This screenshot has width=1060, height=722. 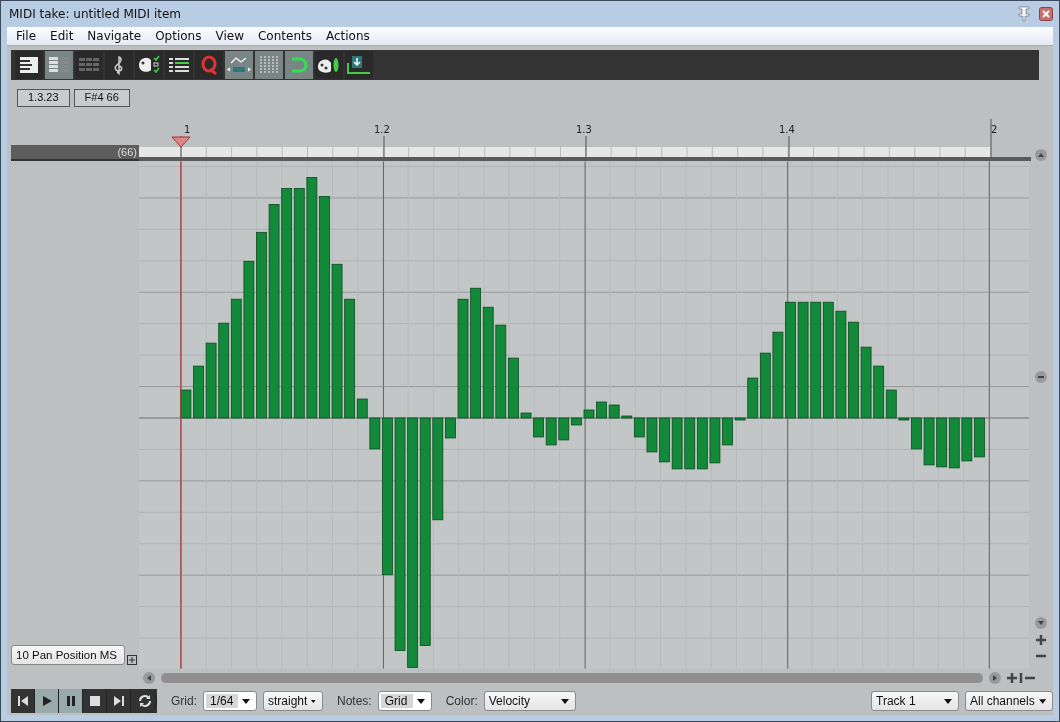 I want to click on treble-clef-icon, so click(x=119, y=65).